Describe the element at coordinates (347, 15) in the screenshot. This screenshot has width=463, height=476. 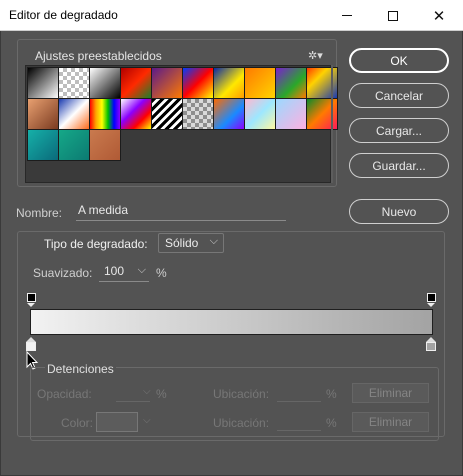
I see `minimize-icon` at that location.